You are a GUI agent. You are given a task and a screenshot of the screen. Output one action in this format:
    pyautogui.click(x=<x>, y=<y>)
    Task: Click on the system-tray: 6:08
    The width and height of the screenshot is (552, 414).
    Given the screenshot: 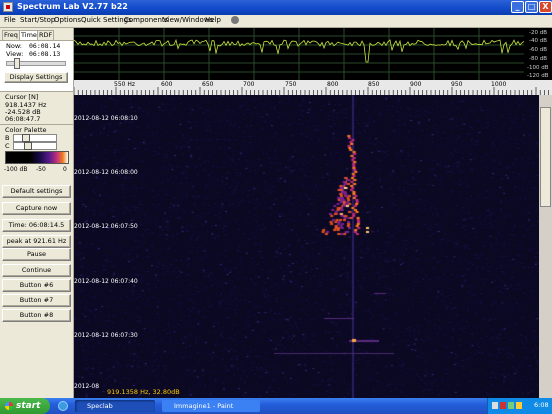 What is the action you would take?
    pyautogui.click(x=519, y=406)
    